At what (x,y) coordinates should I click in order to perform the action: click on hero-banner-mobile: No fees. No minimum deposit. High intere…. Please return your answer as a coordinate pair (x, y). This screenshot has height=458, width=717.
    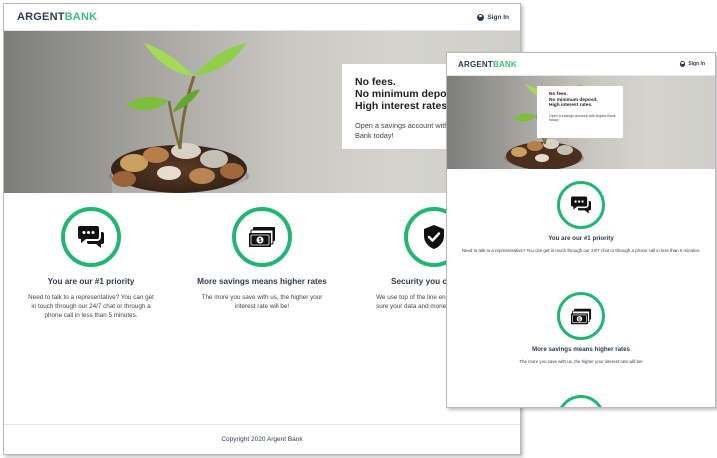
    Looking at the image, I should click on (581, 122).